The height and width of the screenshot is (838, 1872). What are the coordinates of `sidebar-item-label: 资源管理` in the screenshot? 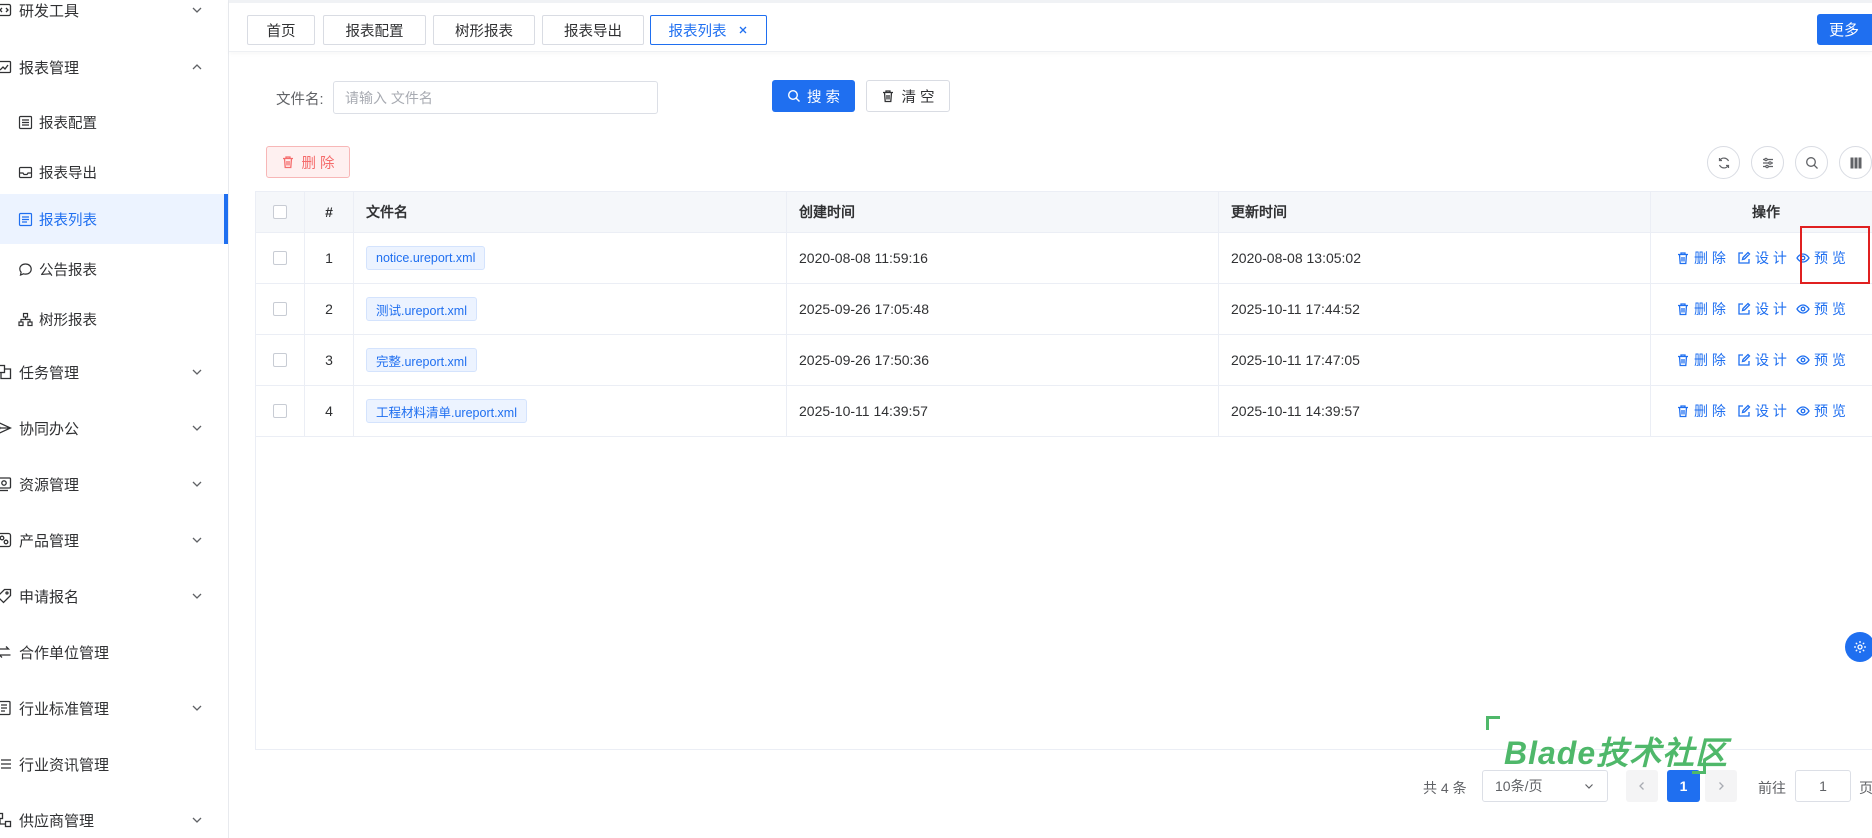 It's located at (49, 485).